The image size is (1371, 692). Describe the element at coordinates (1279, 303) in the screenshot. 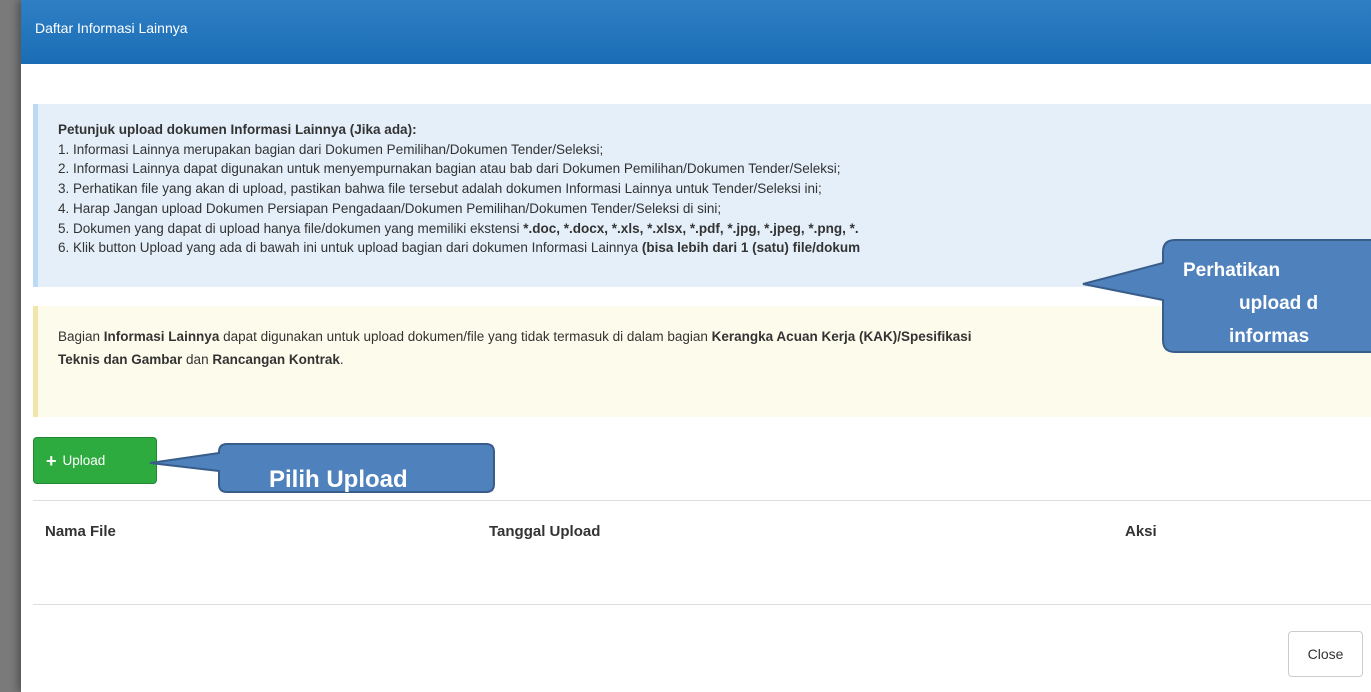

I see `notice-callout-line: upload d` at that location.